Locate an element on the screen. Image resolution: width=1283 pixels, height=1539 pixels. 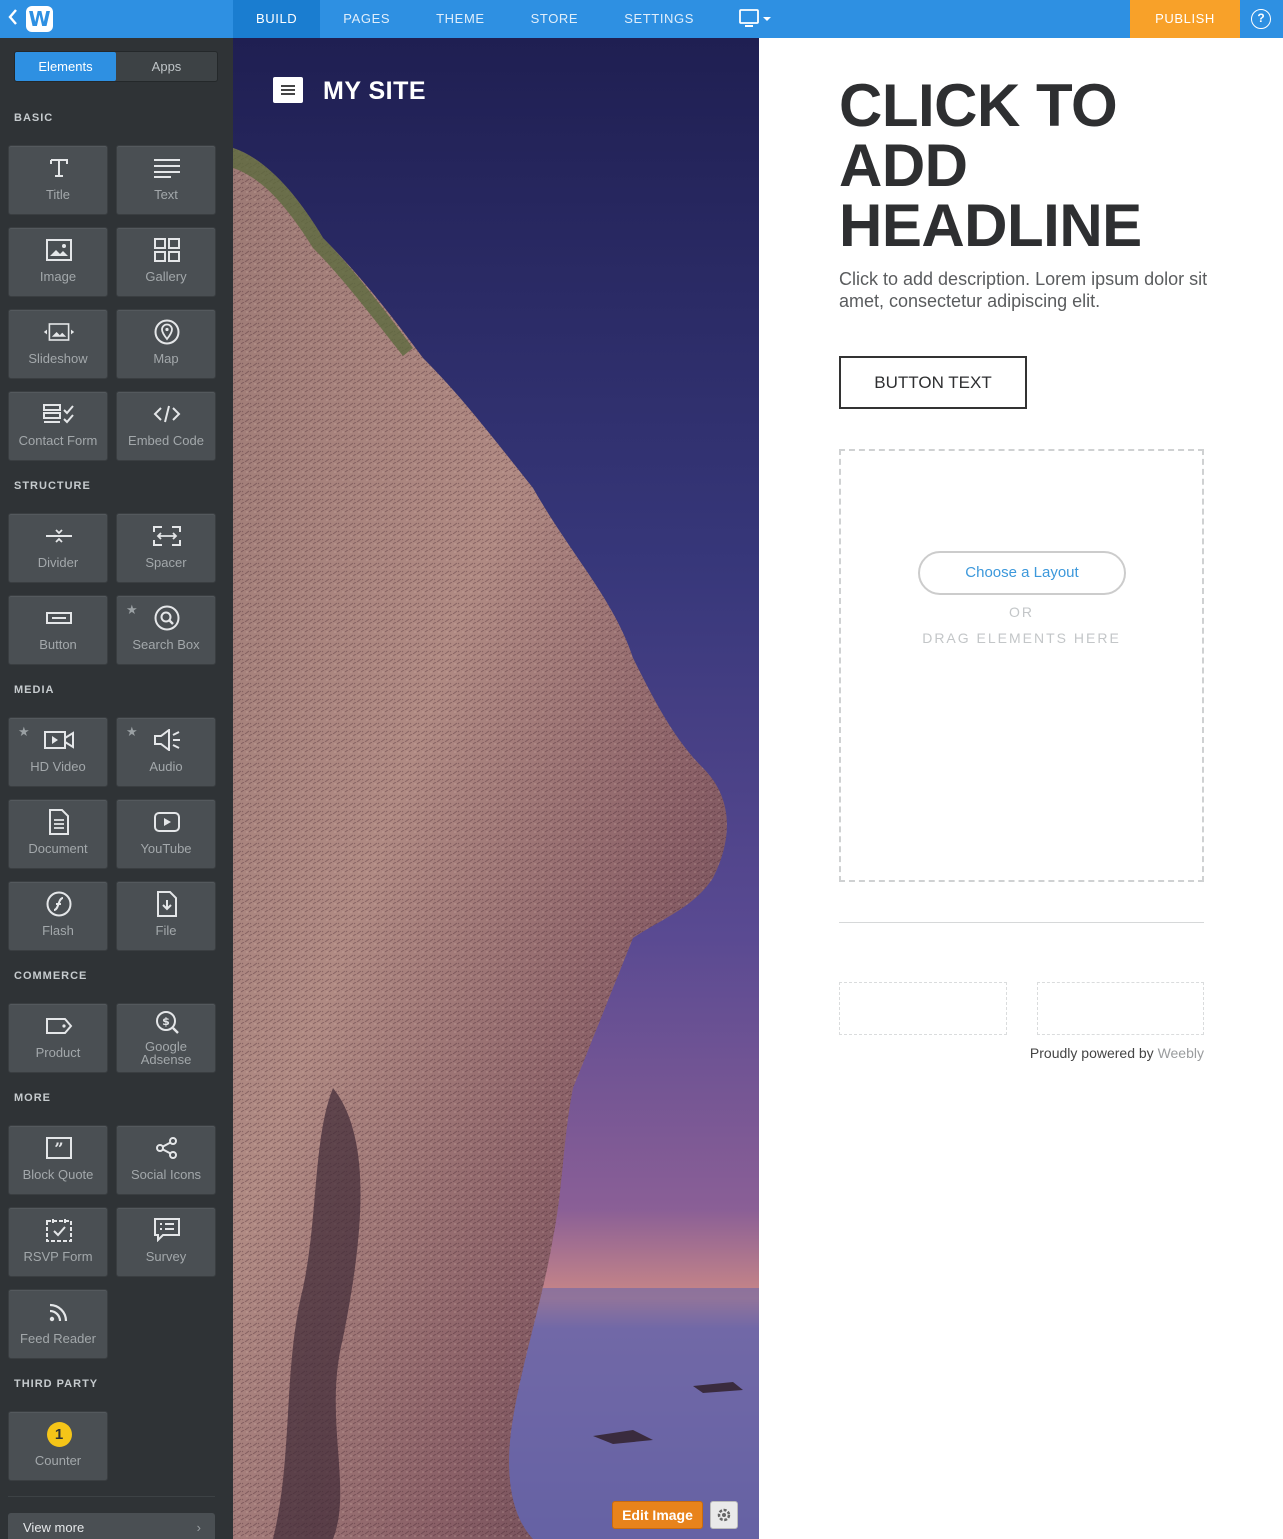
element-text: Text is located at coordinates (166, 180).